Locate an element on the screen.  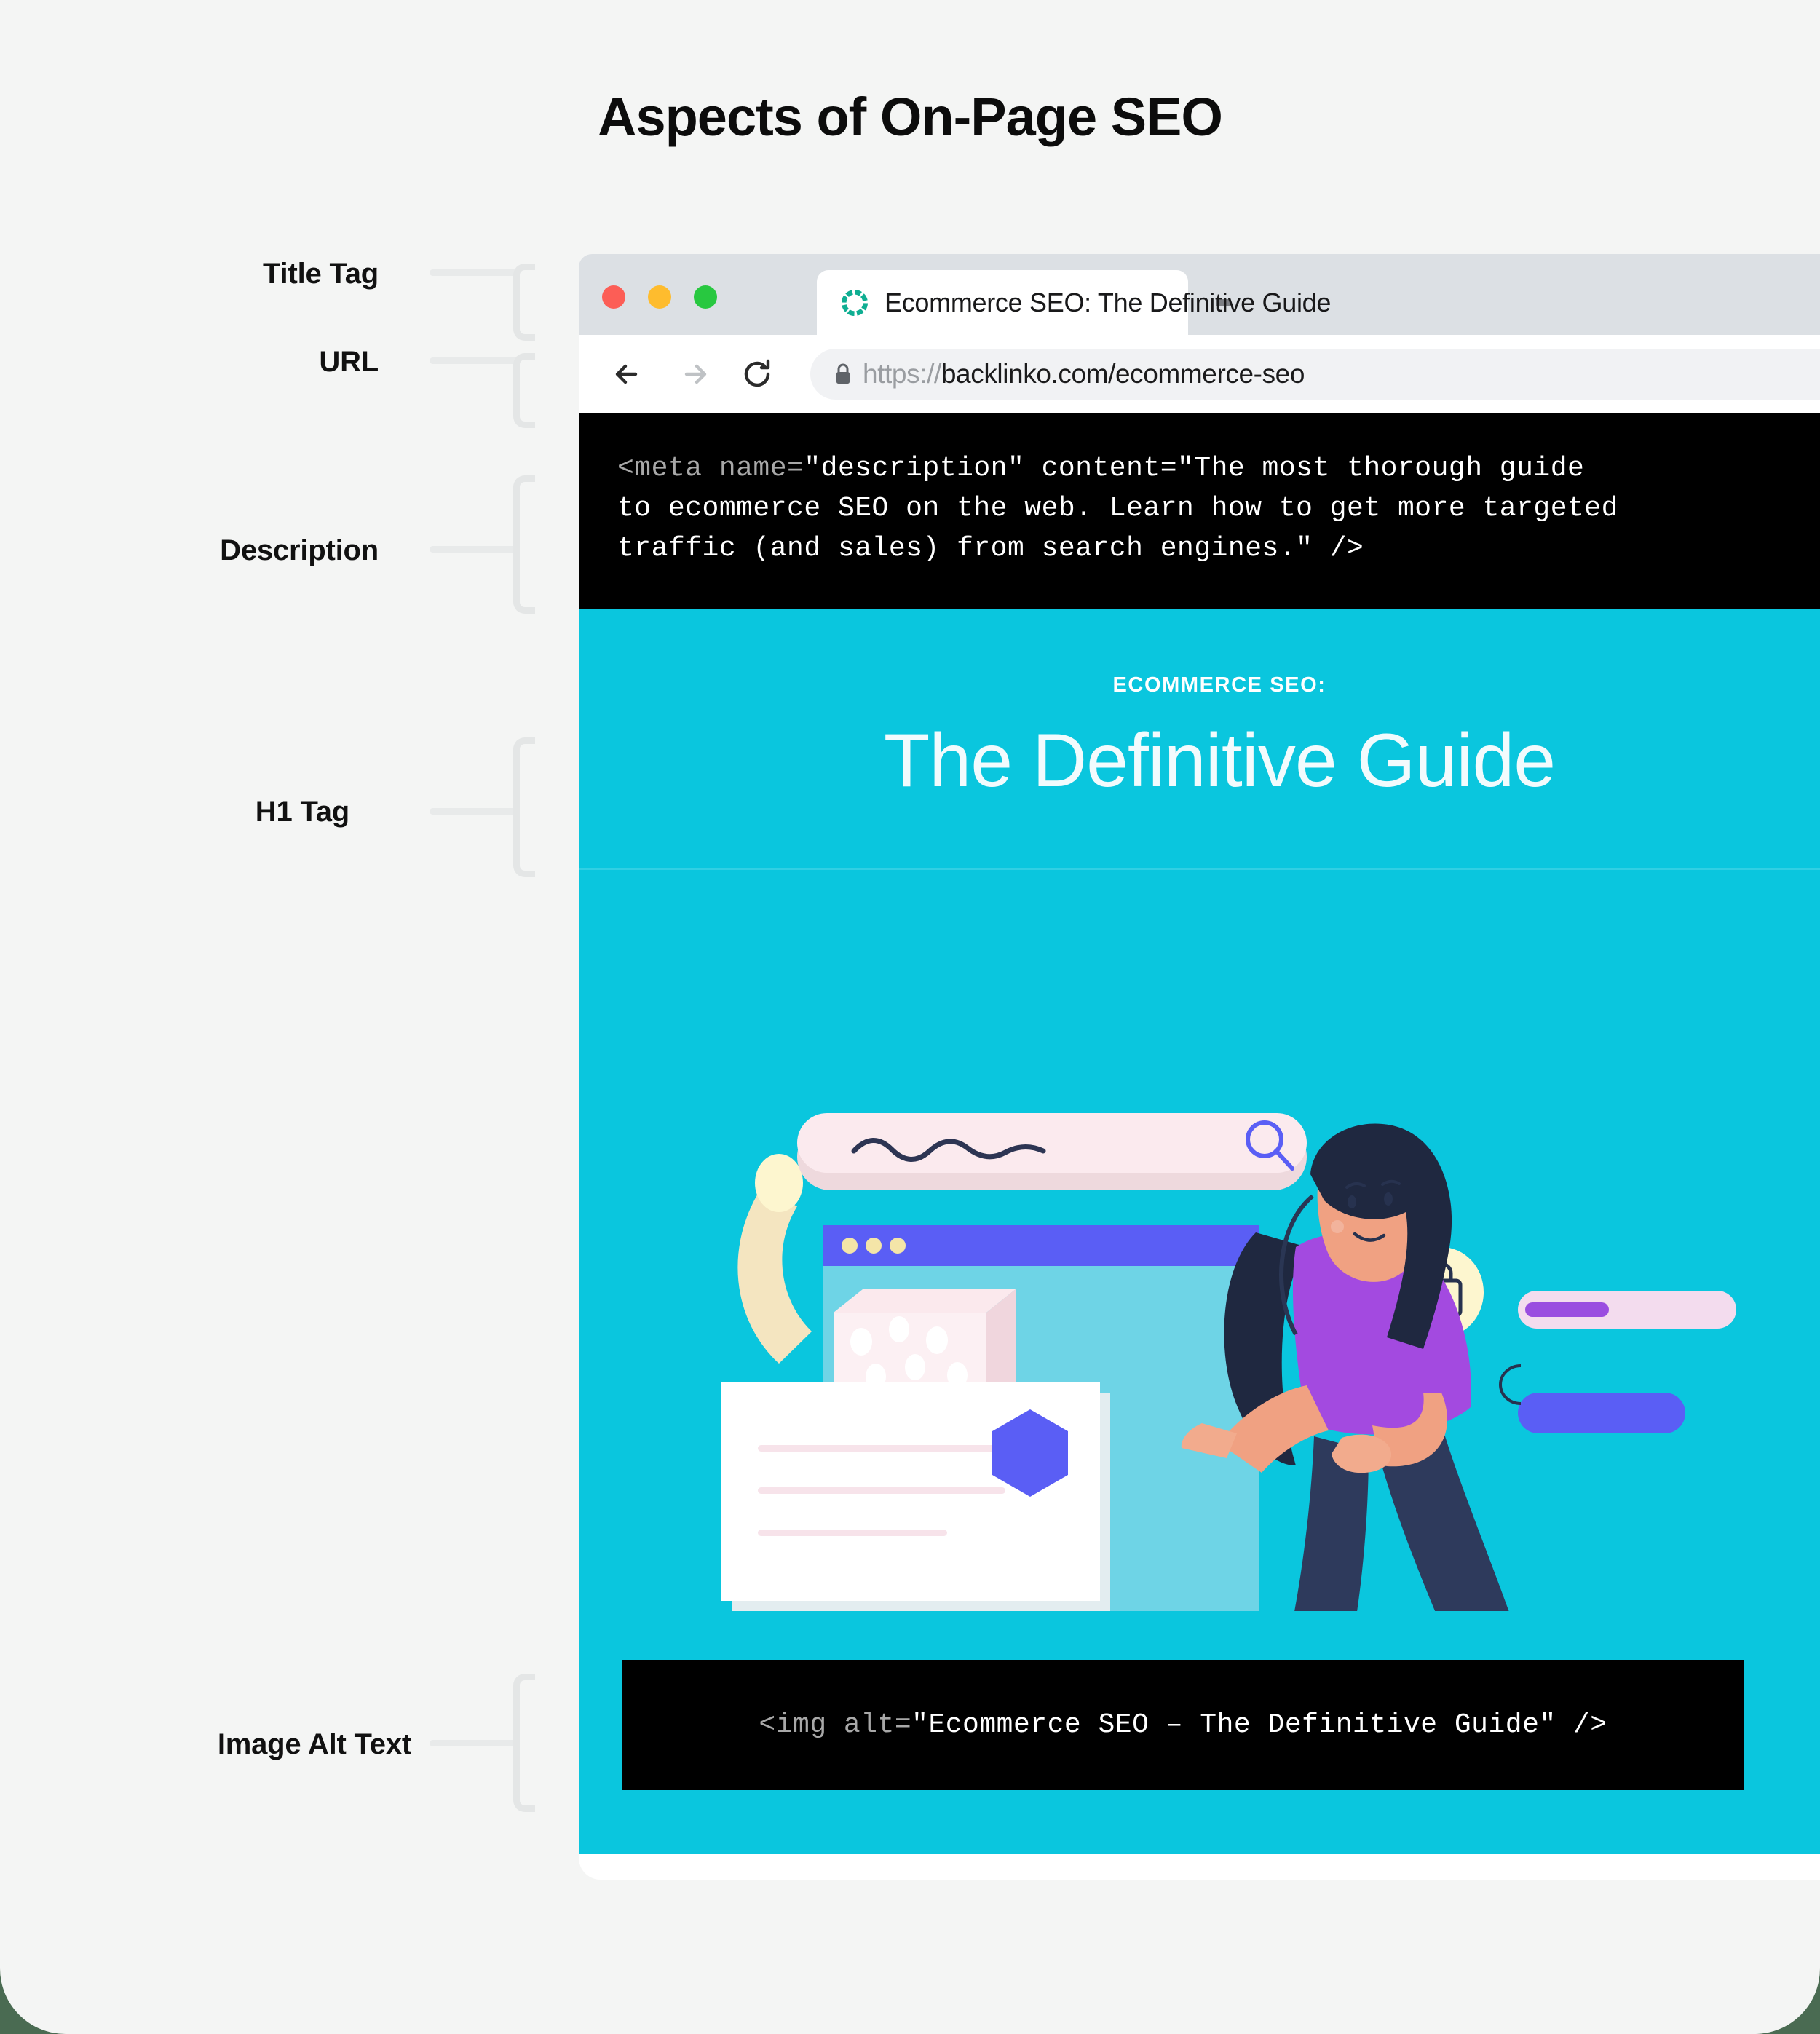
annotation-label-description: Description is located at coordinates (299, 550).